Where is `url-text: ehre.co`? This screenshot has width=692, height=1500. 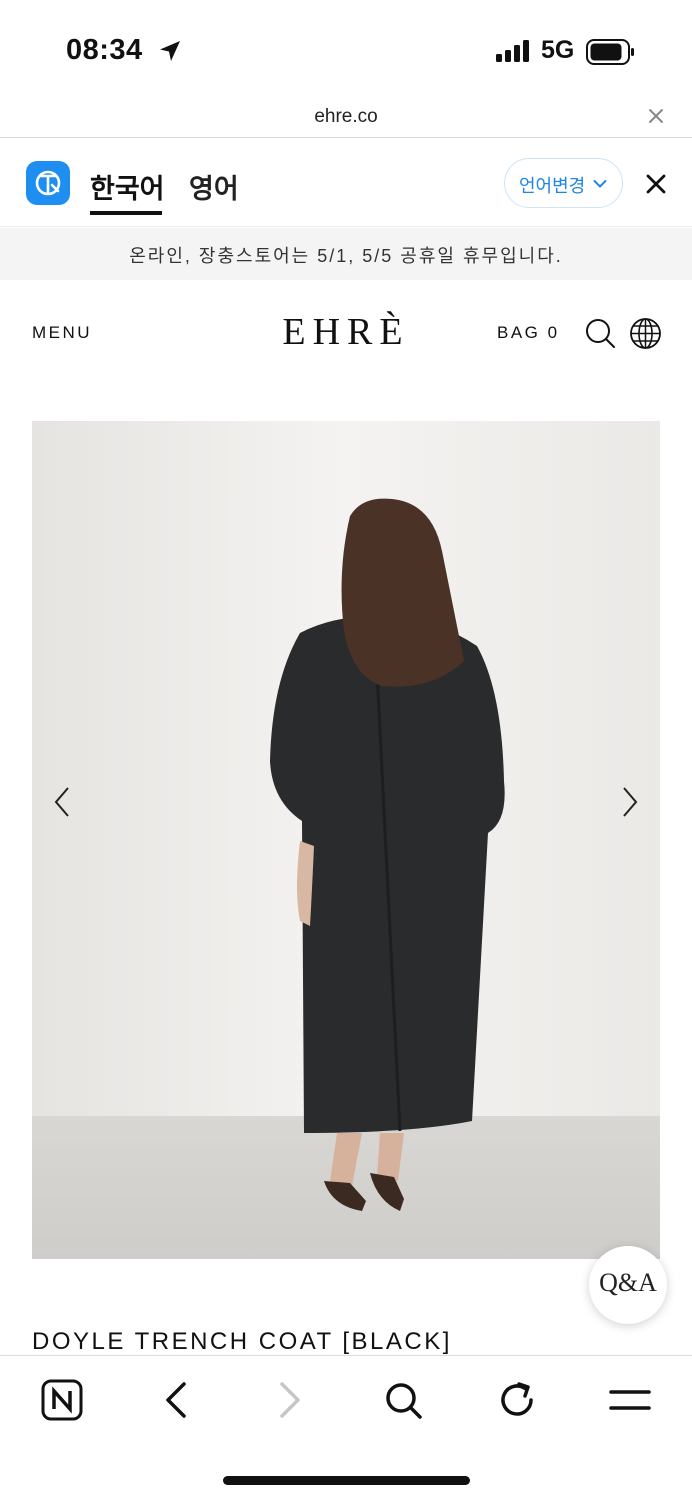
url-text: ehre.co is located at coordinates (346, 117).